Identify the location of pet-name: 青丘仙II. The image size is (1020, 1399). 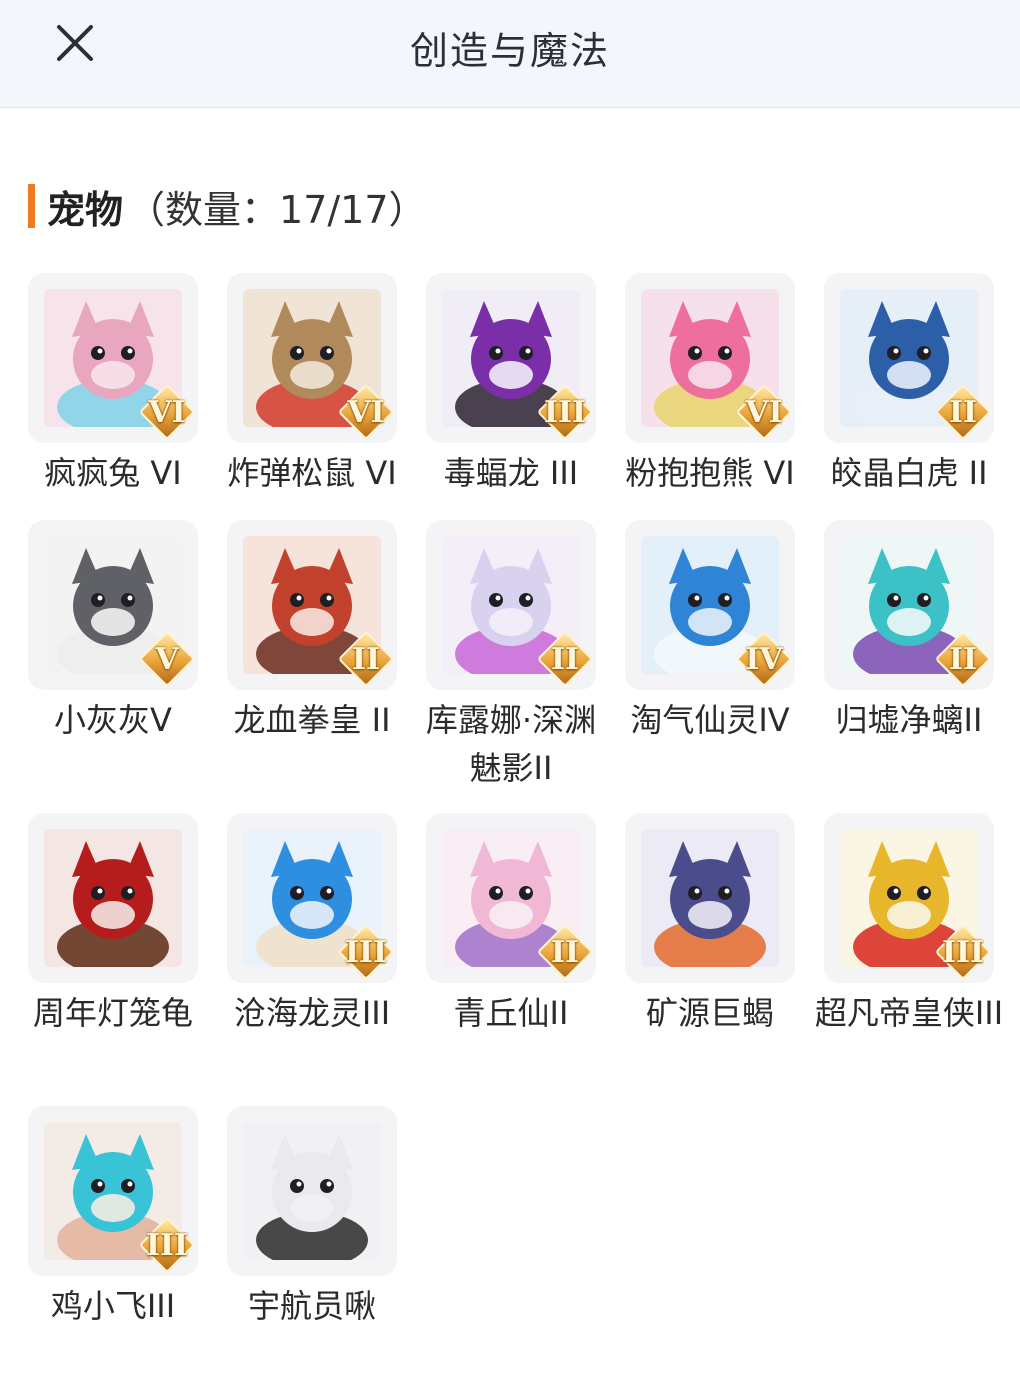
(511, 1013).